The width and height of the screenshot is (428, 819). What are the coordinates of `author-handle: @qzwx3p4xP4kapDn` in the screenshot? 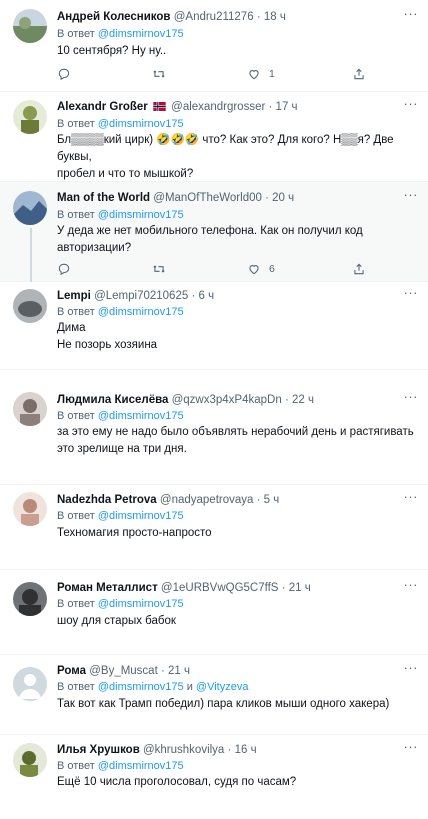 It's located at (227, 400).